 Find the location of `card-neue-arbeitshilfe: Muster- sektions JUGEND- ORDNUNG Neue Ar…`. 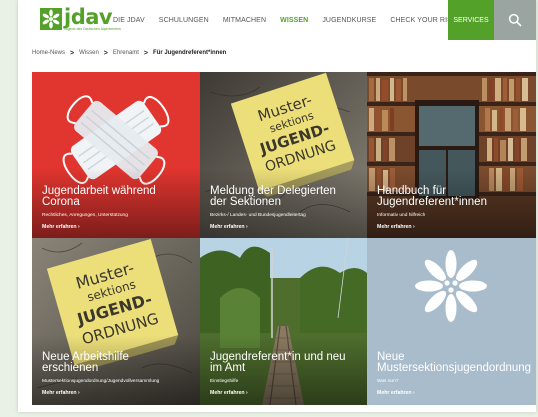

card-neue-arbeitshilfe: Muster- sektions JUGEND- ORDNUNG Neue Ar… is located at coordinates (116, 321).